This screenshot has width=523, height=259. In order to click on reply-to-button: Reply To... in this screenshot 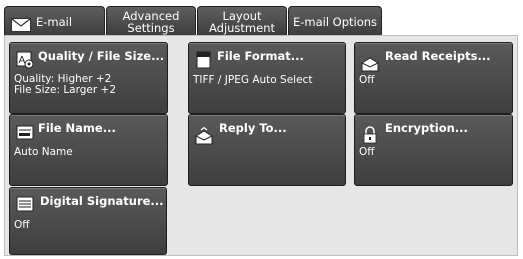, I will do `click(267, 150)`.